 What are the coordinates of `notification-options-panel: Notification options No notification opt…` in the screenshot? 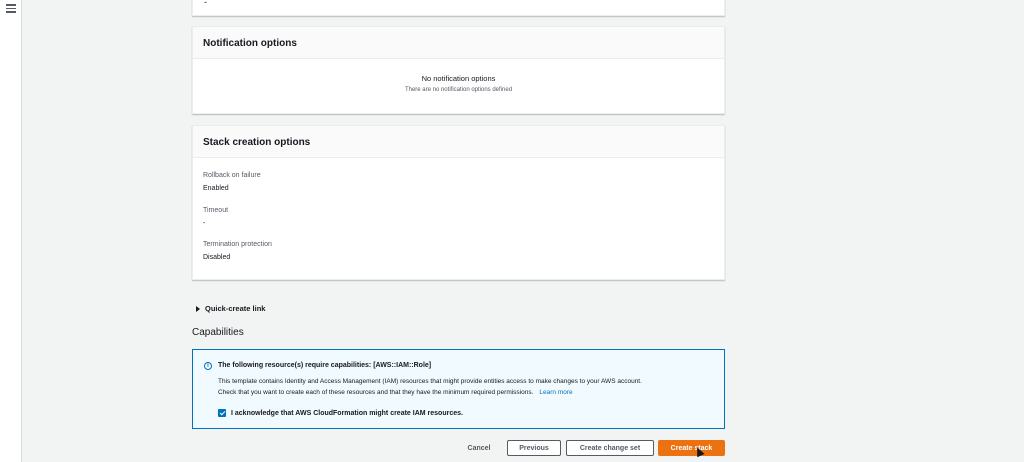 It's located at (458, 70).